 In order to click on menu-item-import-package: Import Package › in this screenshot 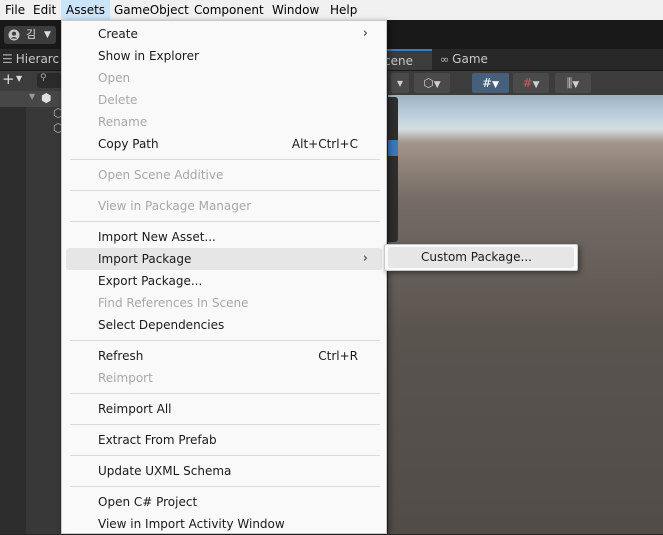, I will do `click(224, 259)`.